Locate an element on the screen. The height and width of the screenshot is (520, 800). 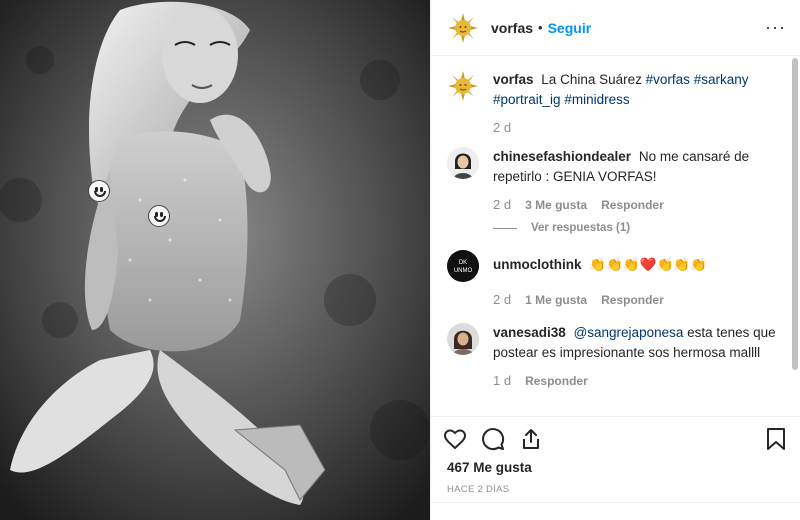
caption-body: La China Suárez is located at coordinates (591, 79).